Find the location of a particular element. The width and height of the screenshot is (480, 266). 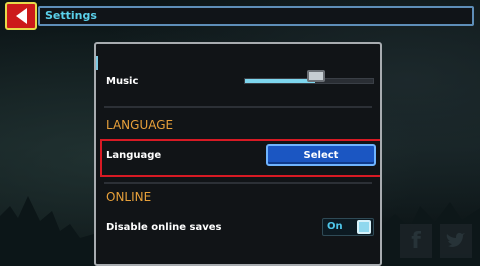

title-bar: Settings is located at coordinates (256, 16).